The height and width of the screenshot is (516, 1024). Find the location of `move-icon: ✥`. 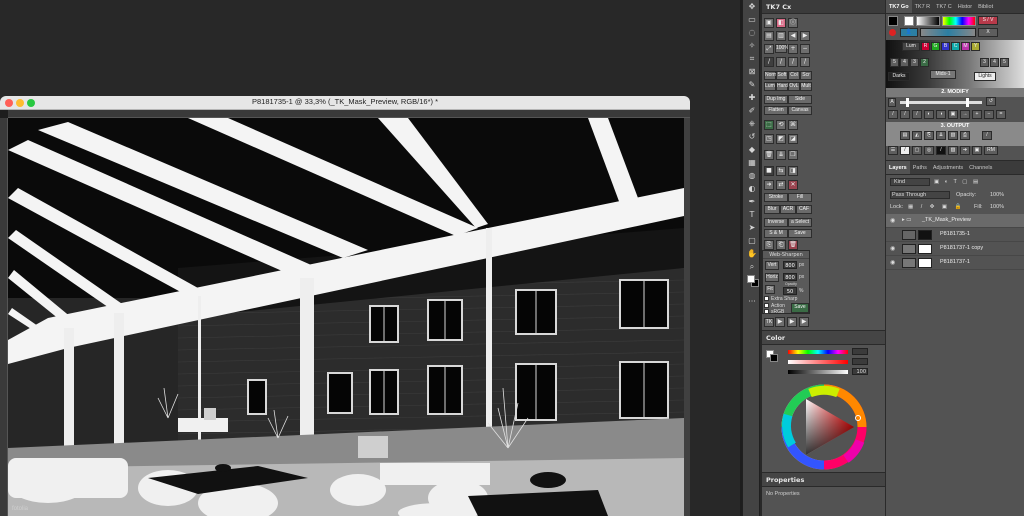

move-icon: ✥ is located at coordinates (752, 6).